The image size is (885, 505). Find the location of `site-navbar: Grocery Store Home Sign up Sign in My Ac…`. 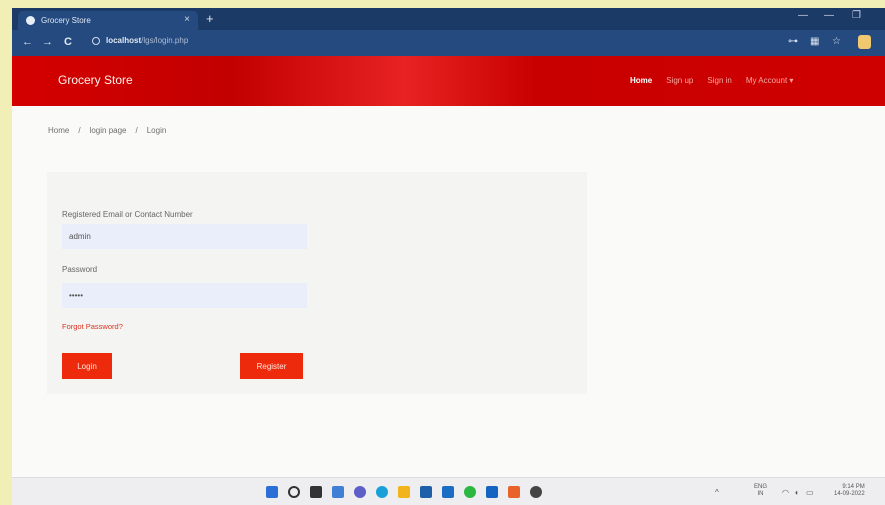

site-navbar: Grocery Store Home Sign up Sign in My Ac… is located at coordinates (448, 81).